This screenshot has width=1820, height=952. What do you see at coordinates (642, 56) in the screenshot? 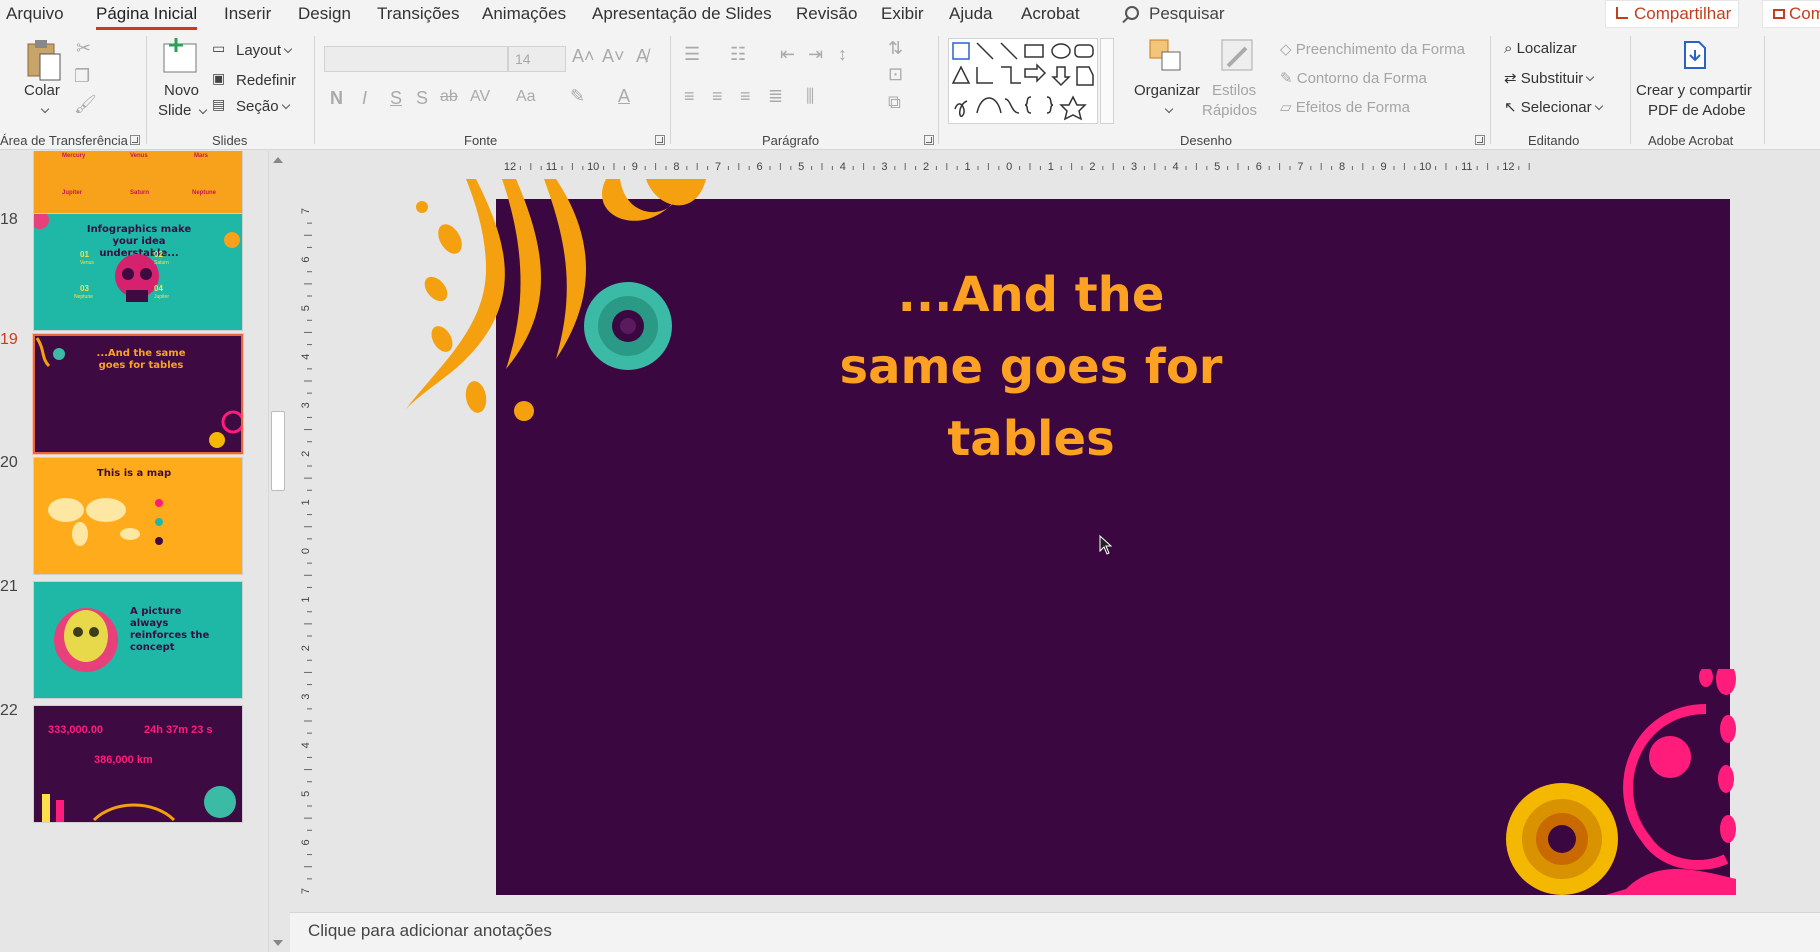
I see `clear-format-icon: A̸` at bounding box center [642, 56].